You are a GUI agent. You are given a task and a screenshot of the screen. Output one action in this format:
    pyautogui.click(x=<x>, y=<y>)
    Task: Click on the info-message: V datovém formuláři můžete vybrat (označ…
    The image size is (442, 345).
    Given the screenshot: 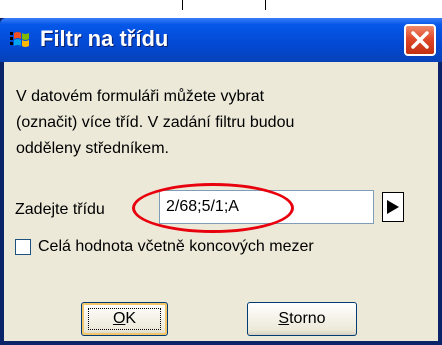 What is the action you would take?
    pyautogui.click(x=155, y=122)
    